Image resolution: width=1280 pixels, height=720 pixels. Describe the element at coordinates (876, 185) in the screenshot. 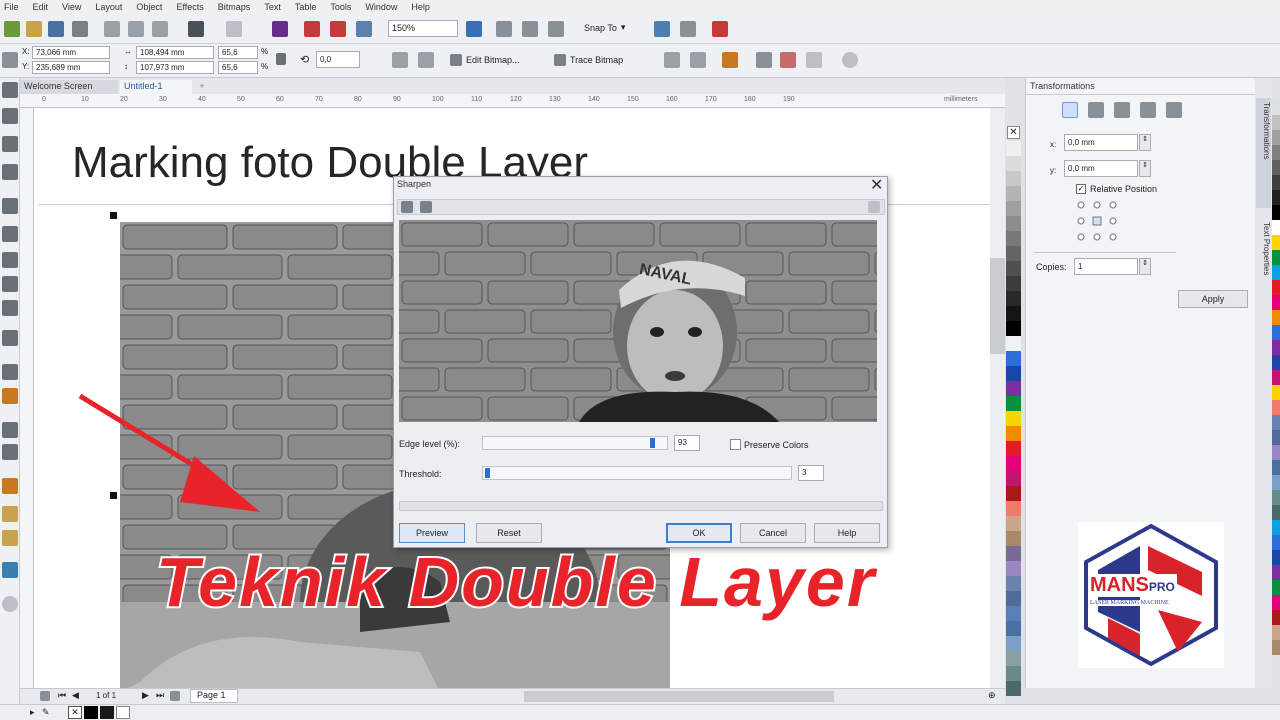

I see `close-icon: ✕` at that location.